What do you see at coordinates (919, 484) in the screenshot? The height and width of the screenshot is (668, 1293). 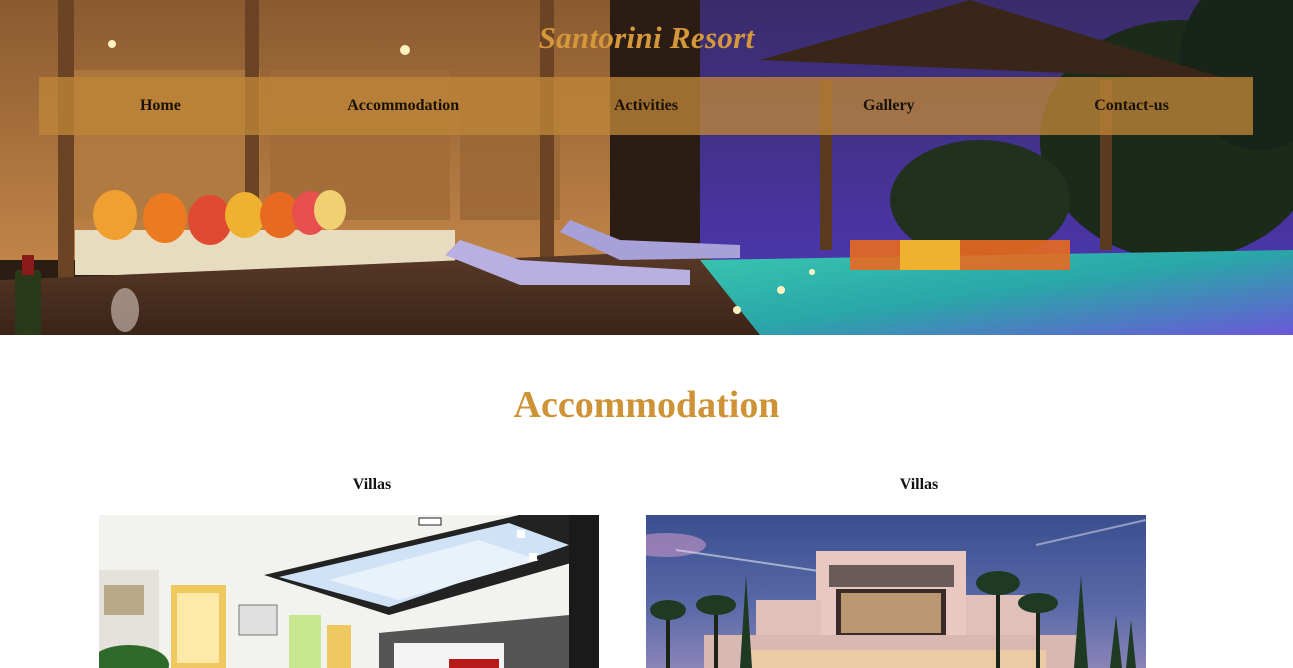 I see `card-label-villas-2: Villas` at bounding box center [919, 484].